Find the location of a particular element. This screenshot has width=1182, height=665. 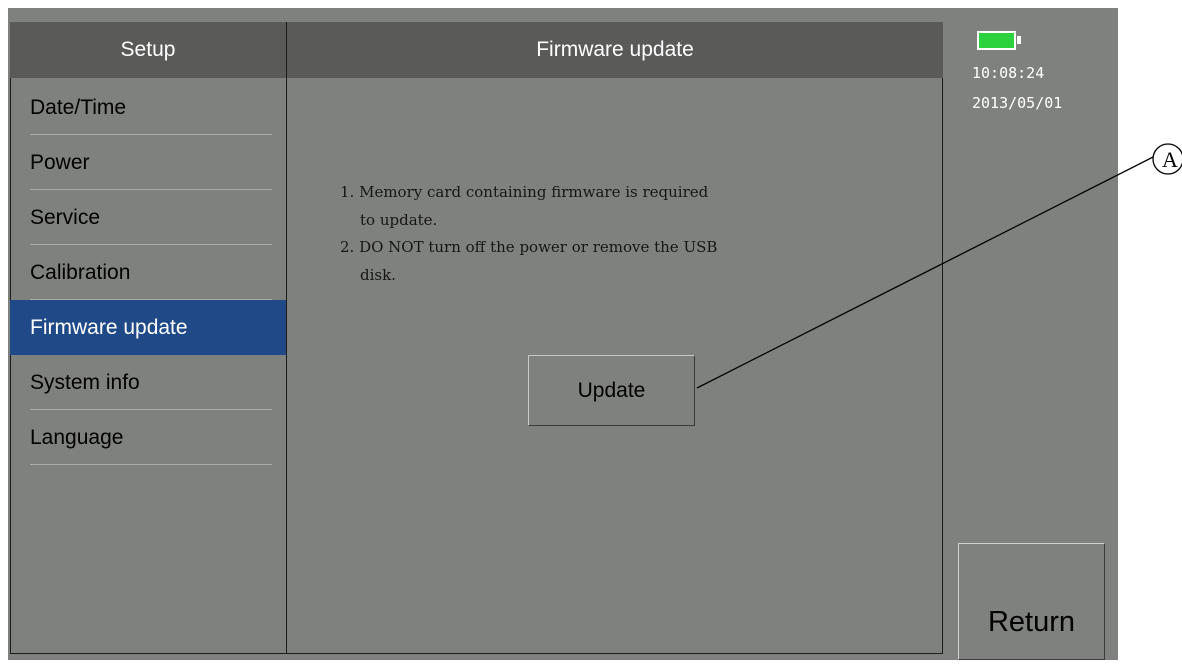

return-button-label: Return is located at coordinates (1031, 622).